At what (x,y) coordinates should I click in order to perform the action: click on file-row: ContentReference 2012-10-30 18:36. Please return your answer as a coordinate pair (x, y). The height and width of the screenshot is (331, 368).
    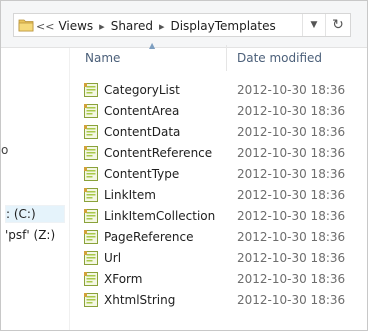
    Looking at the image, I should click on (214, 152).